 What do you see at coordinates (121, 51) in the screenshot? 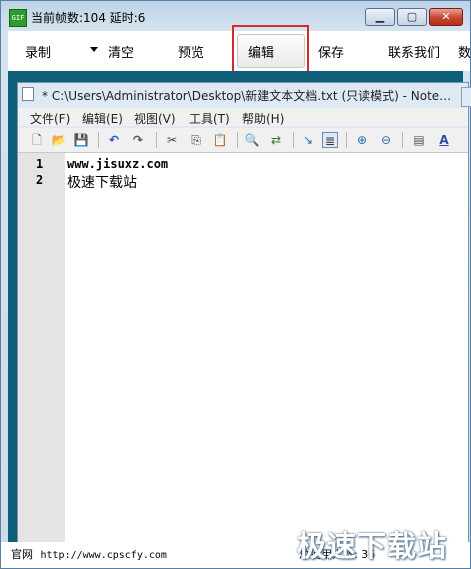
I see `clear-button: 清空` at bounding box center [121, 51].